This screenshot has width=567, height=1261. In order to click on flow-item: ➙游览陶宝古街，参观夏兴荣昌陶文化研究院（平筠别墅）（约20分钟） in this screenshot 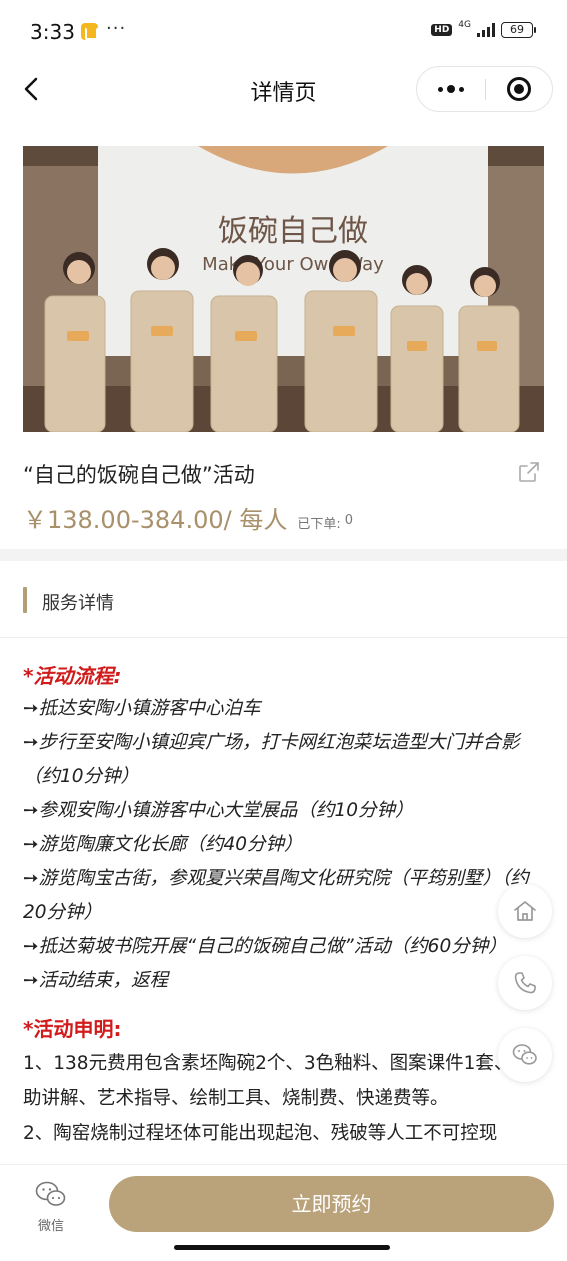, I will do `click(276, 895)`.